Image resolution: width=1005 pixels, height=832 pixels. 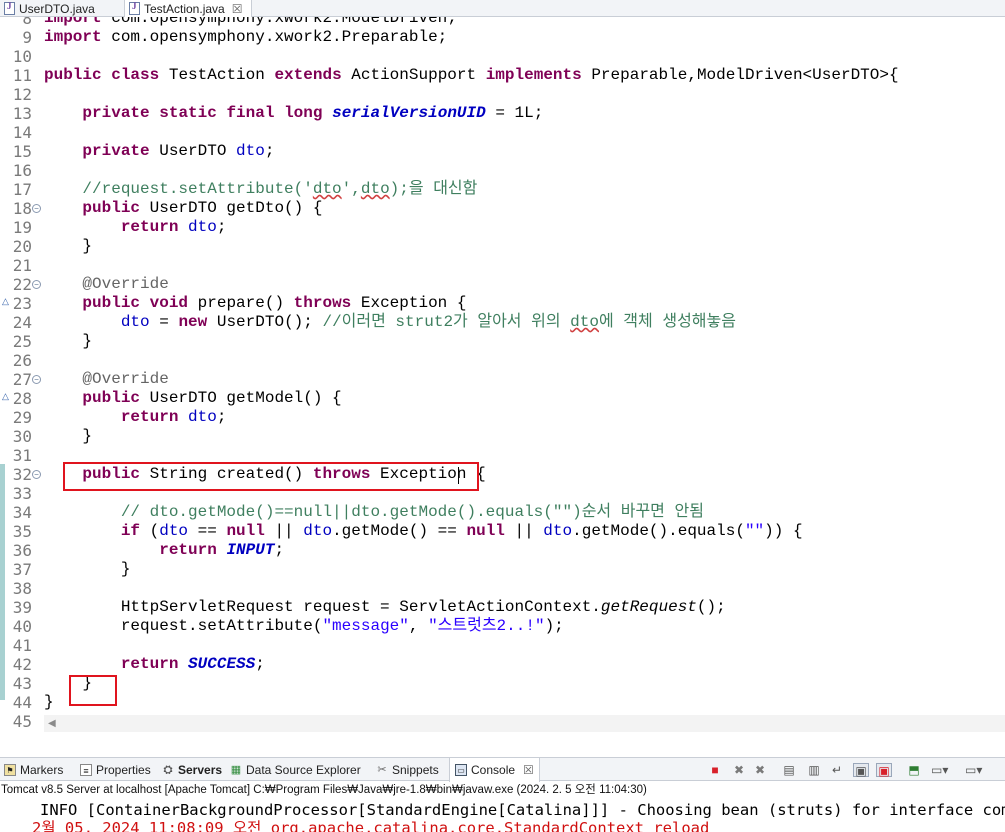 I want to click on stop-icon: ■, so click(x=715, y=770).